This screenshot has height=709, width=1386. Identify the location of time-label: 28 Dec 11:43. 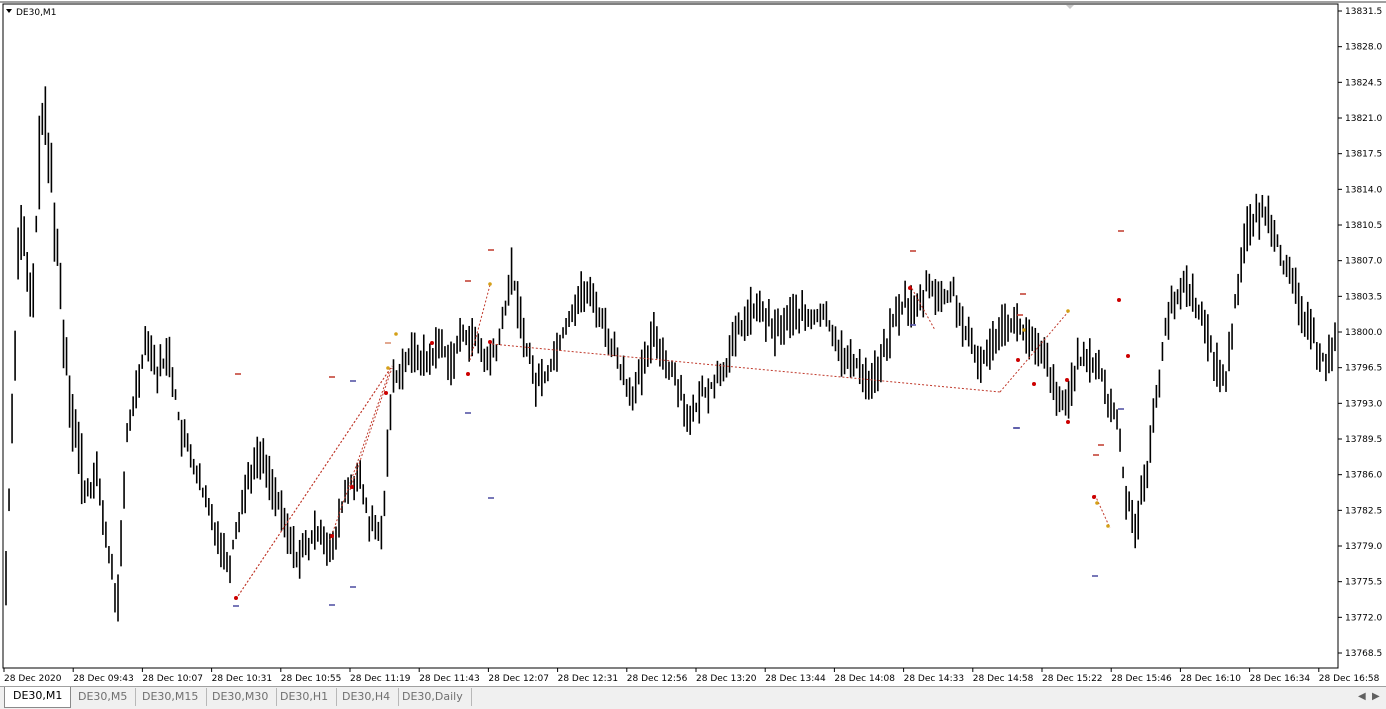
(449, 679).